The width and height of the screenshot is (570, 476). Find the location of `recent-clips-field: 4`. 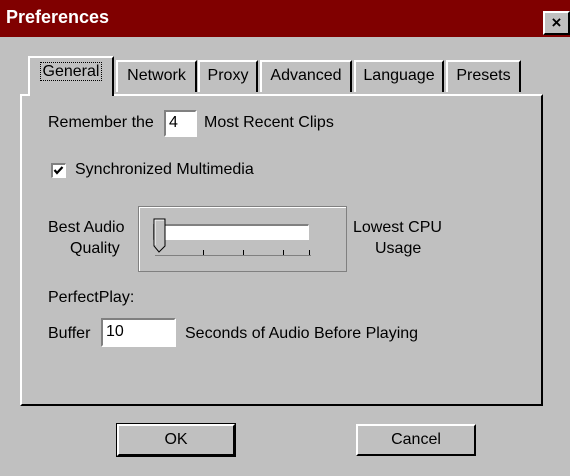

recent-clips-field: 4 is located at coordinates (180, 123).